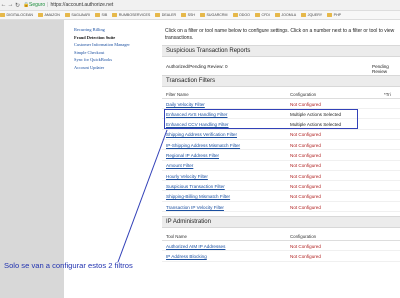 Image resolution: width=400 pixels, height=298 pixels. I want to click on bookmark-item: SIB, so click(101, 15).